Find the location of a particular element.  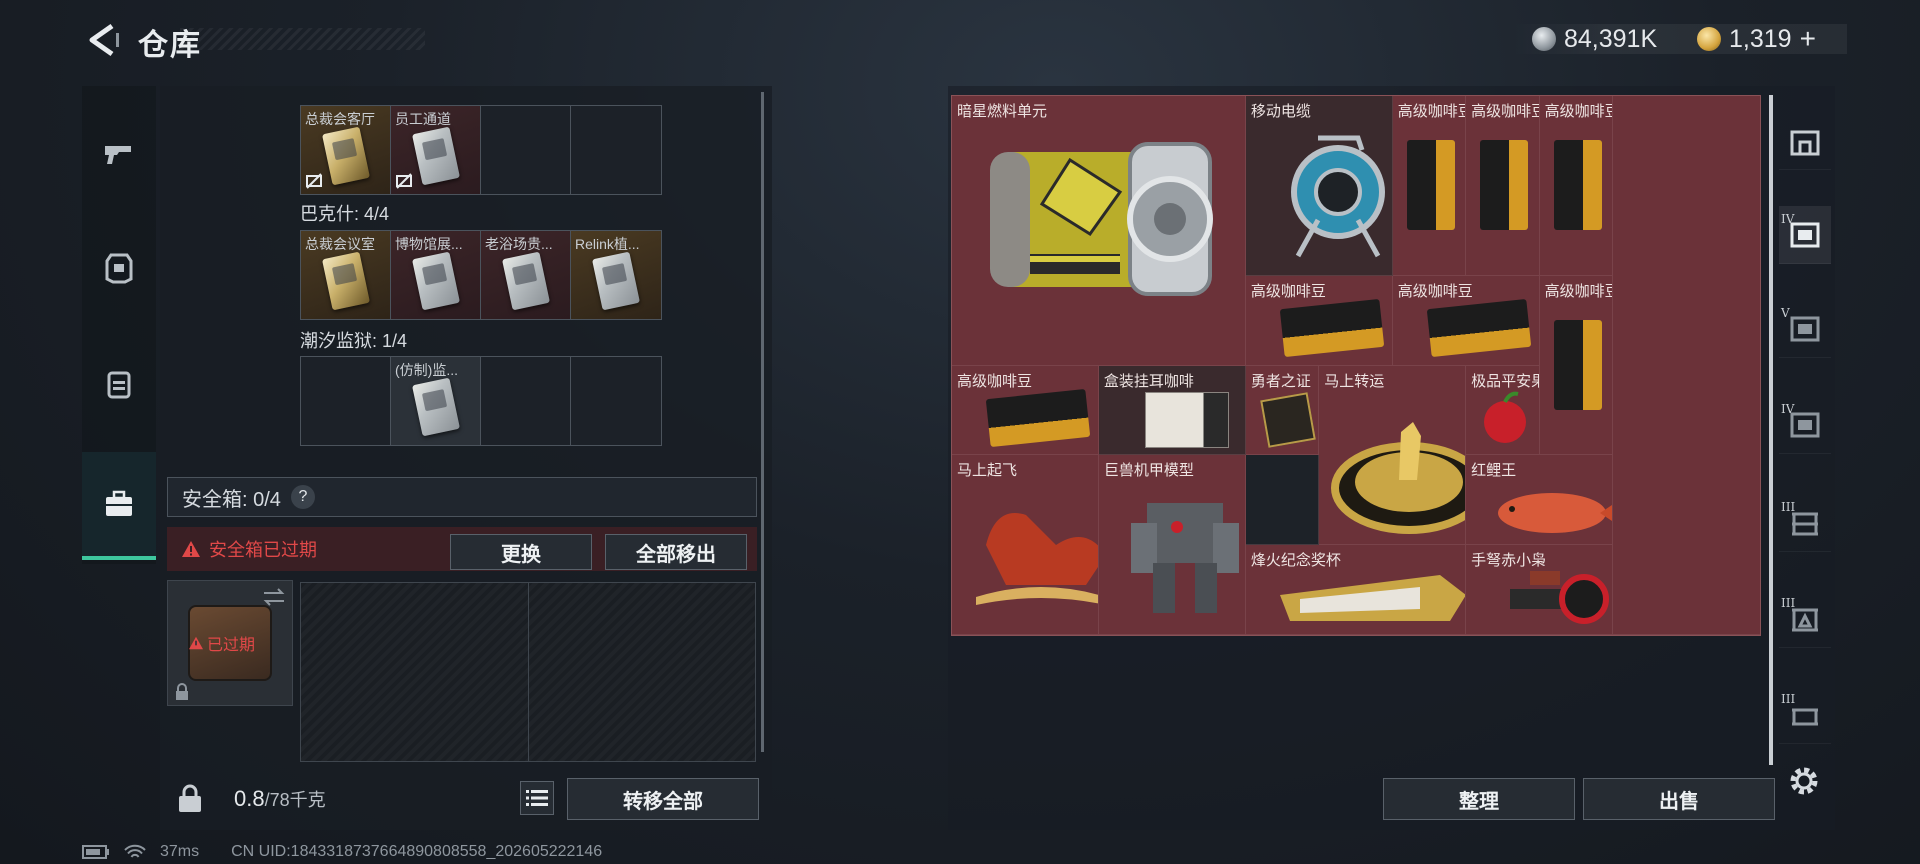

silver-currency: 84,391K is located at coordinates (1594, 39).